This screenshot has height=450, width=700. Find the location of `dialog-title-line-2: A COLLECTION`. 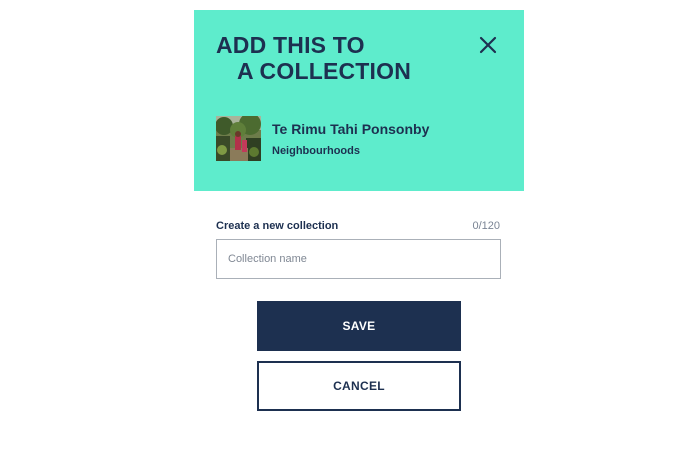

dialog-title-line-2: A COLLECTION is located at coordinates (324, 71).